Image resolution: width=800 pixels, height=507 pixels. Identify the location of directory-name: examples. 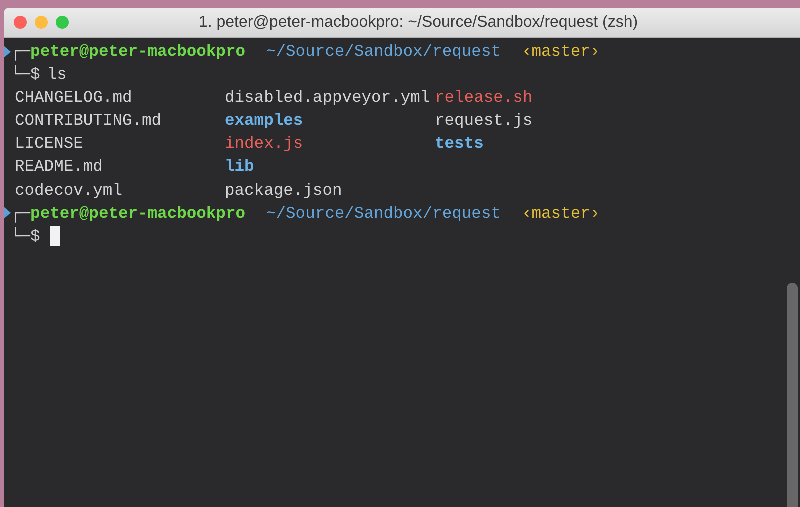
(264, 120).